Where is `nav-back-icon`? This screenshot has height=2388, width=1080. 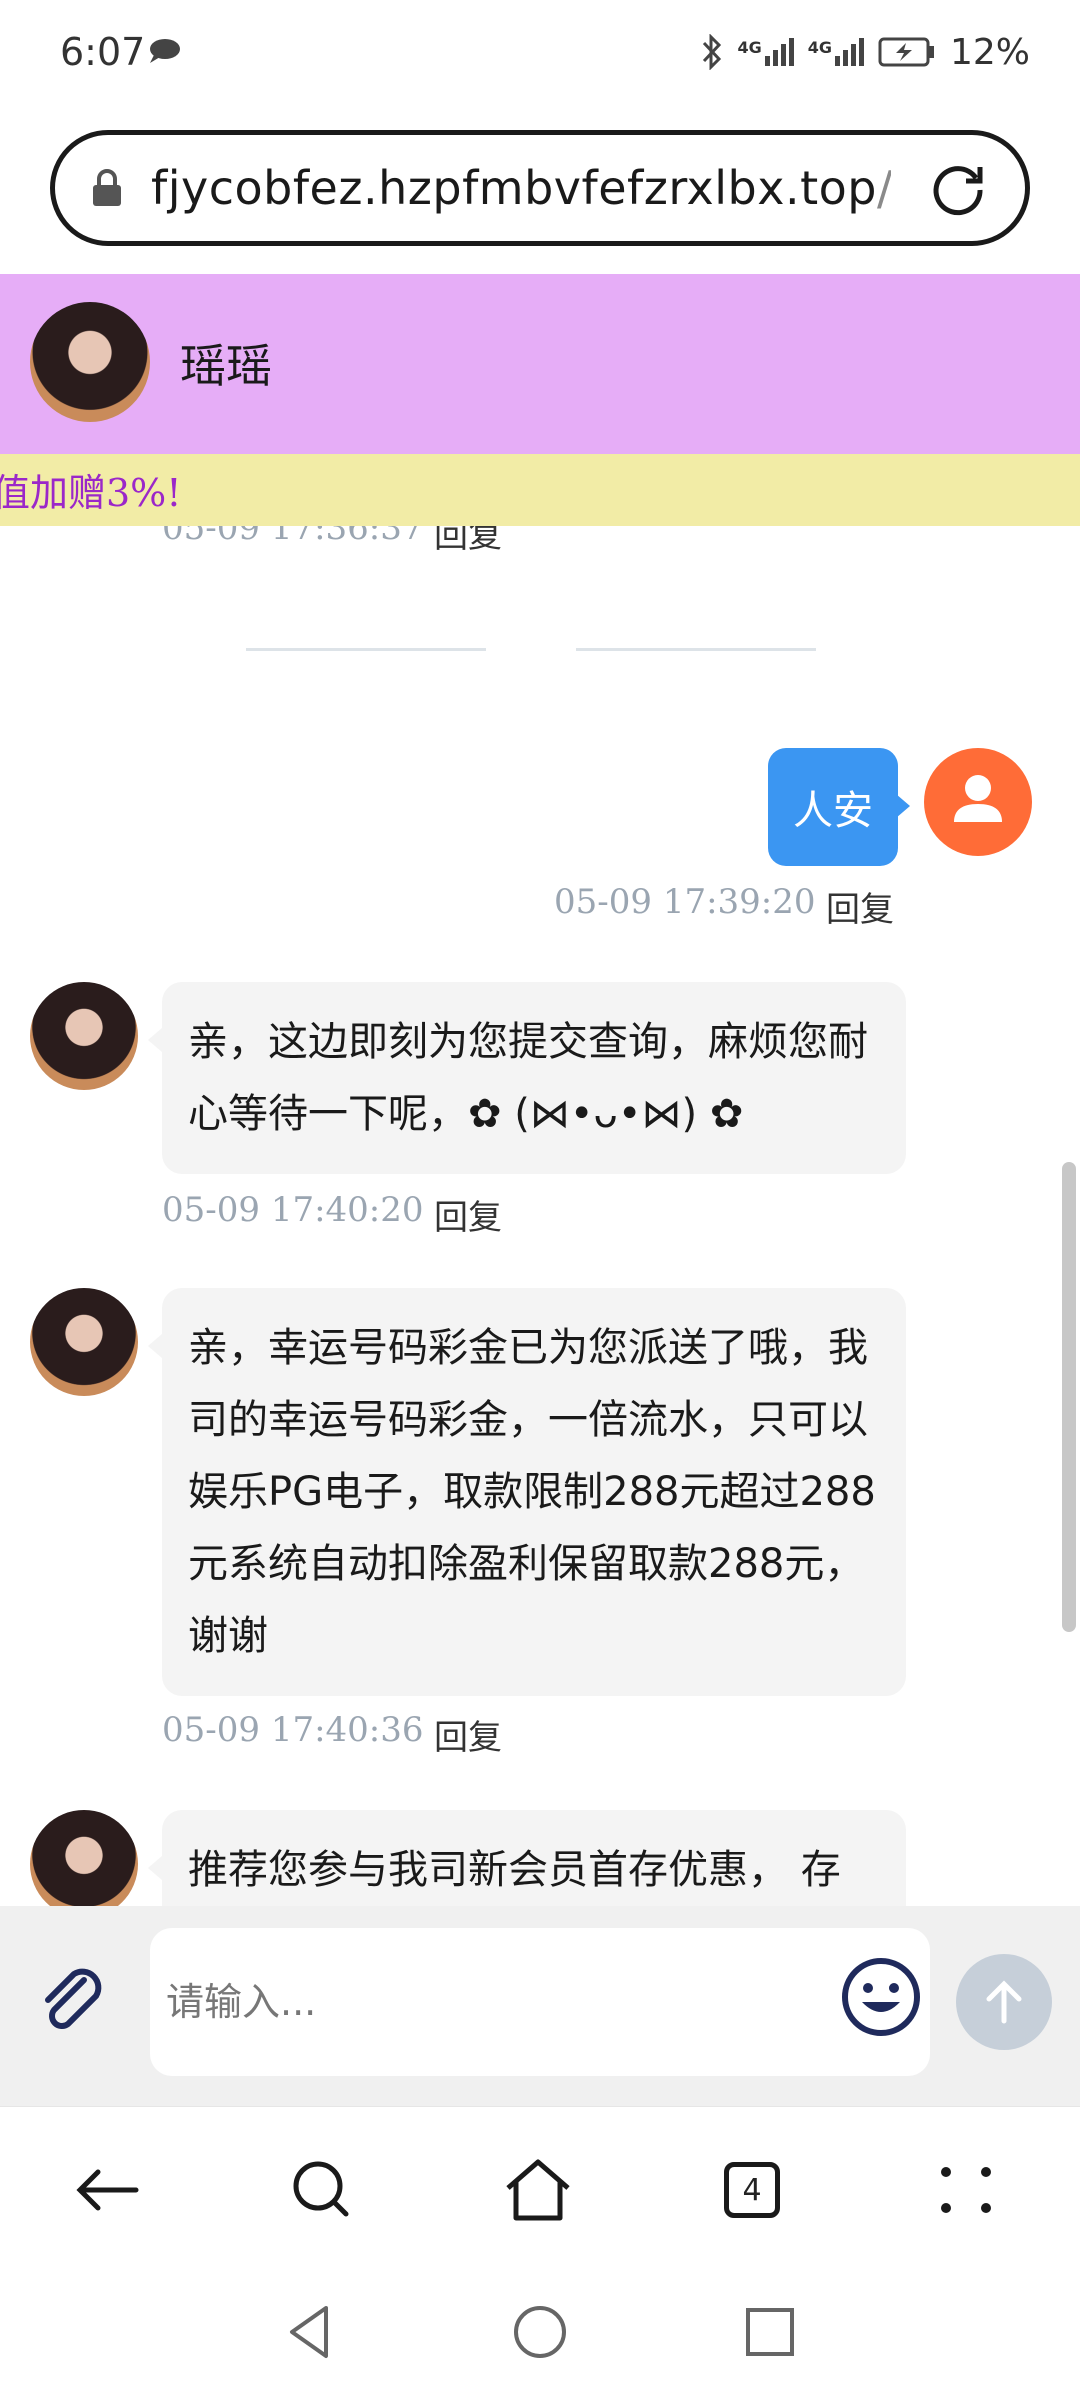 nav-back-icon is located at coordinates (310, 2332).